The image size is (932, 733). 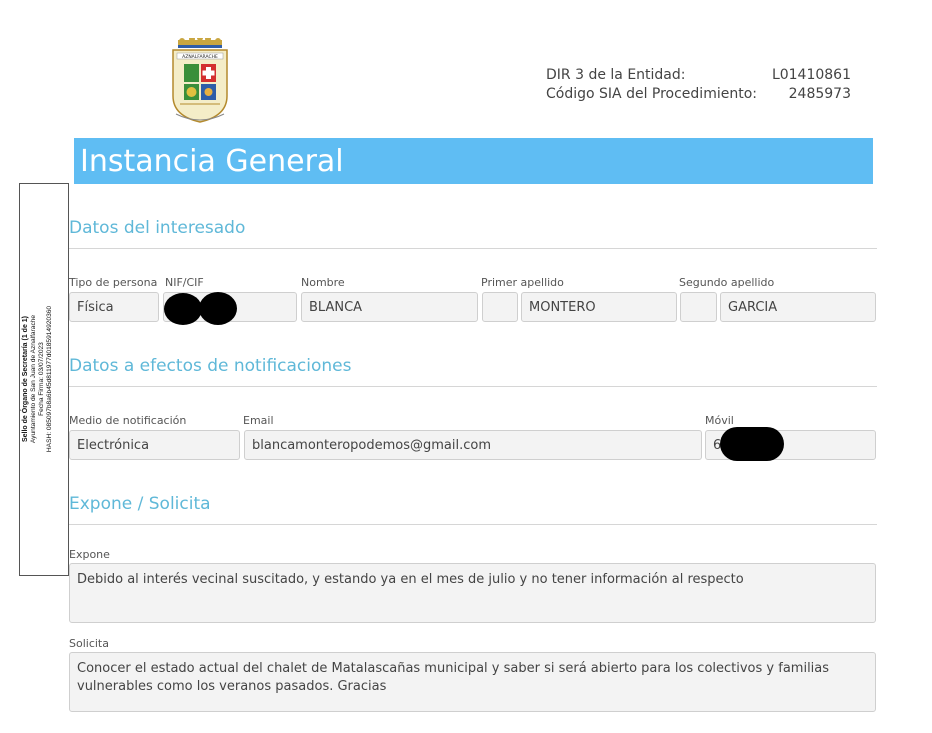 What do you see at coordinates (200, 79) in the screenshot?
I see `municipal-coat-of-arms-logo: AZNALFARACHE` at bounding box center [200, 79].